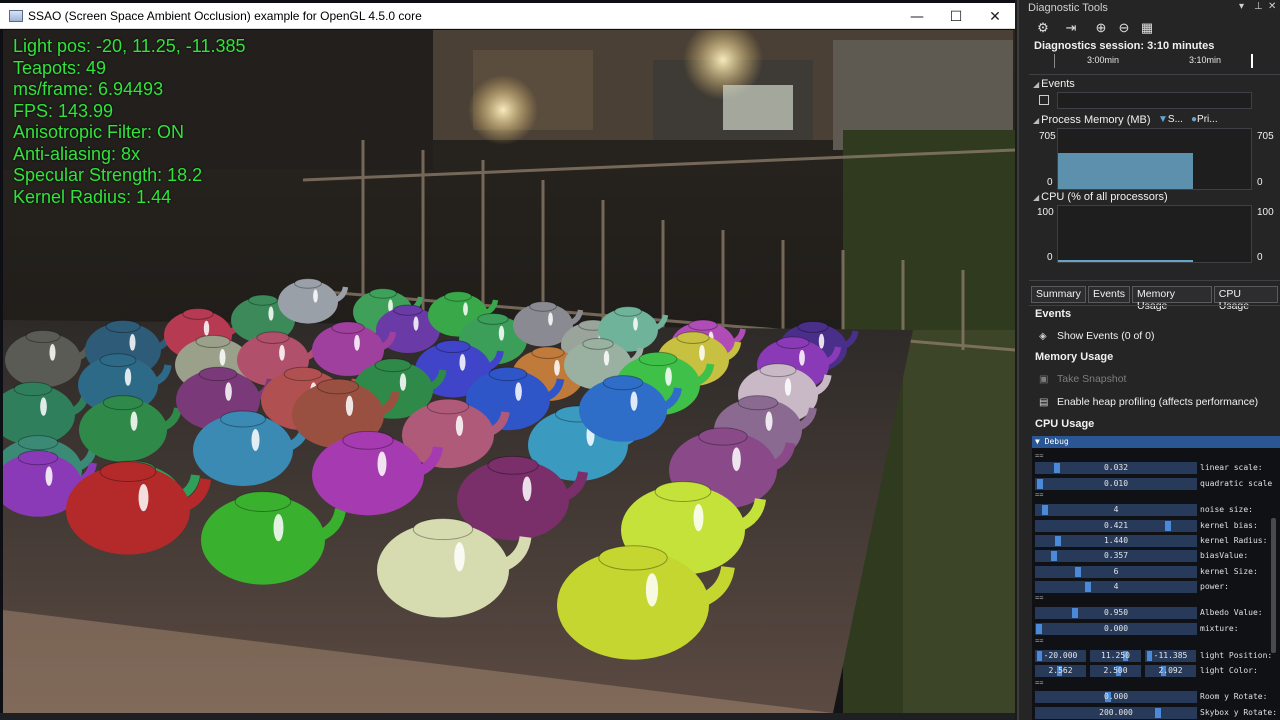 This screenshot has width=1280, height=720. I want to click on maximize-button: ☐, so click(956, 17).